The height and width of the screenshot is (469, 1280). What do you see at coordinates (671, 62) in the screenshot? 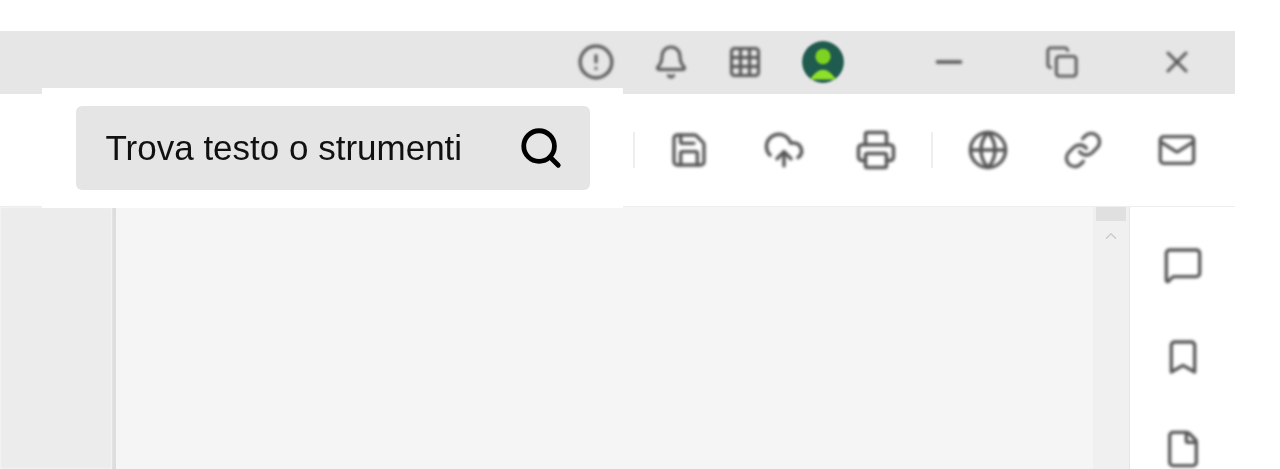
I see `bell-icon` at bounding box center [671, 62].